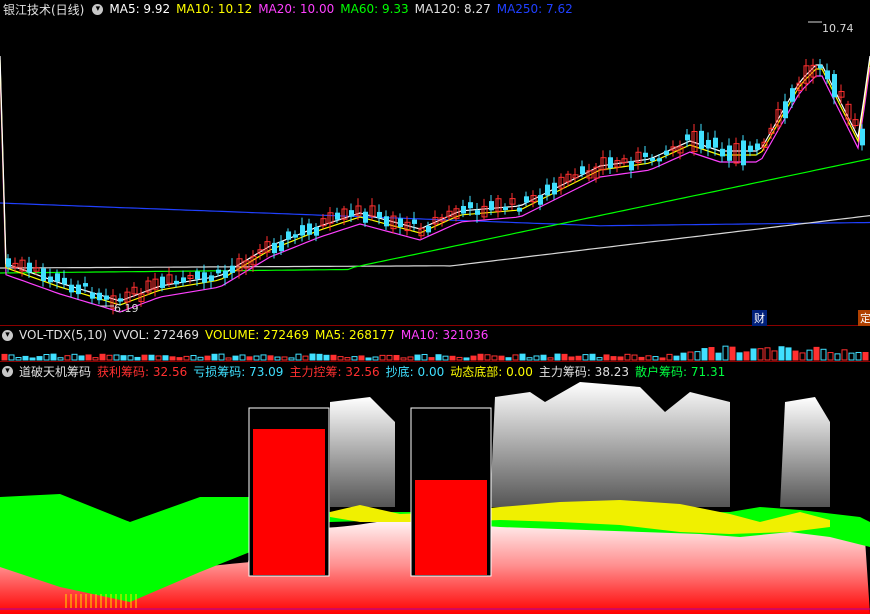 Image resolution: width=870 pixels, height=614 pixels. Describe the element at coordinates (156, 335) in the screenshot. I see `vvol-label: VVOL: 272469` at that location.